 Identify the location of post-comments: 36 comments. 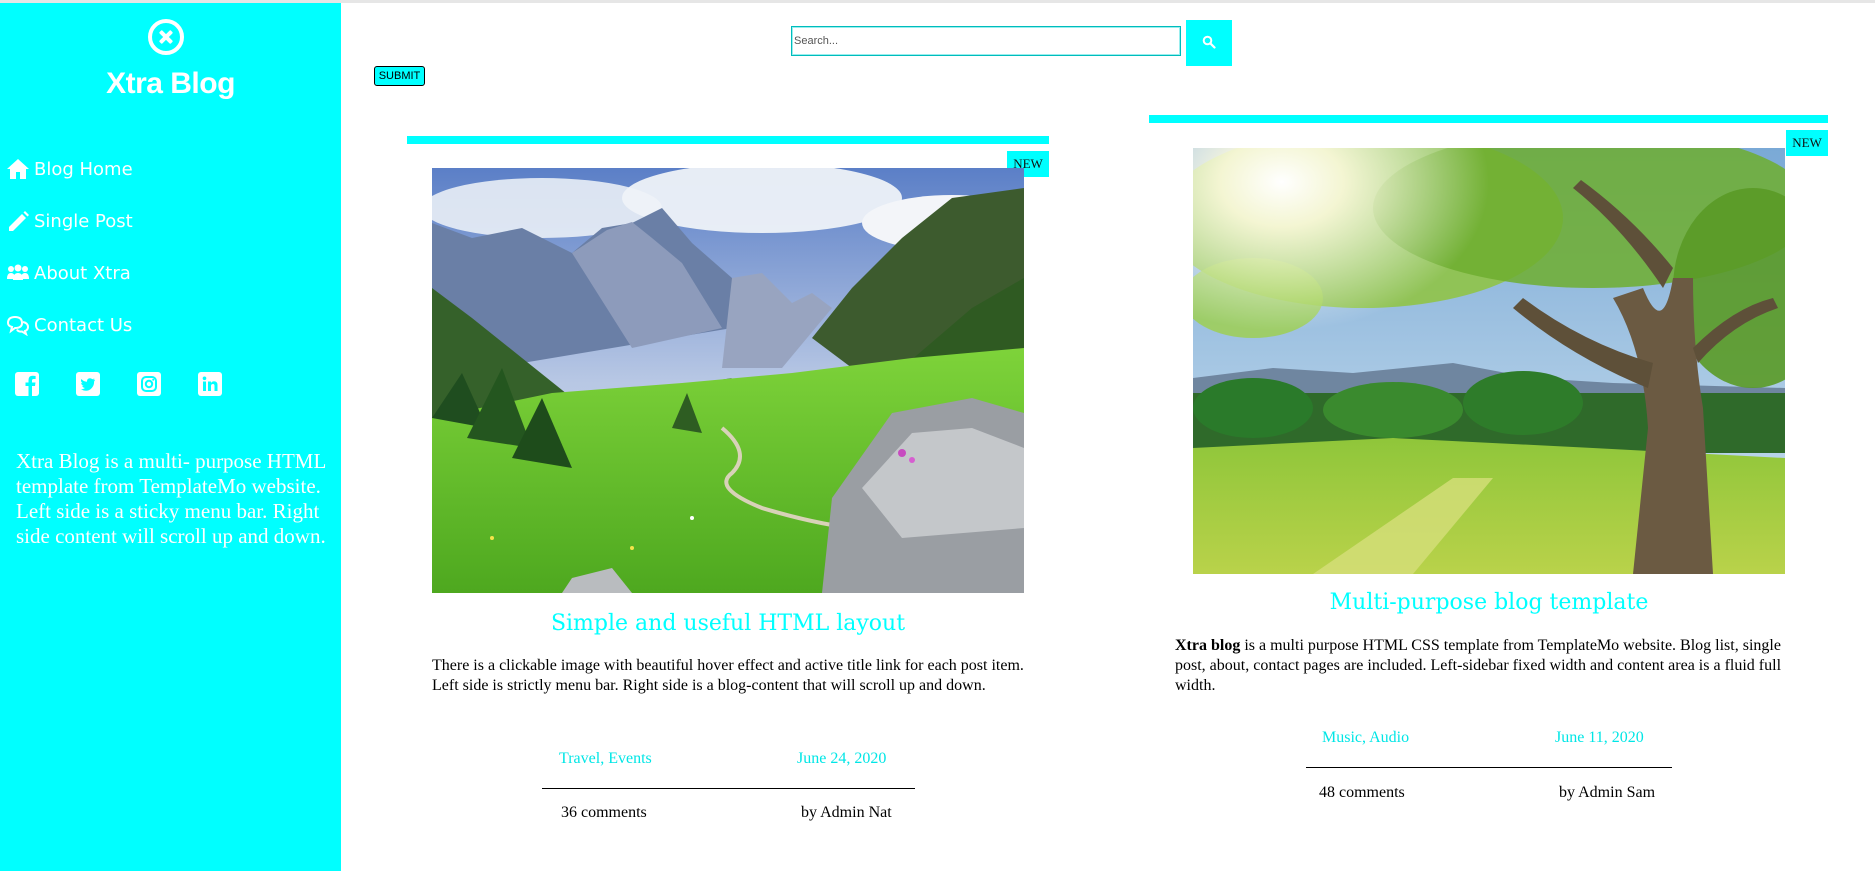
(604, 813).